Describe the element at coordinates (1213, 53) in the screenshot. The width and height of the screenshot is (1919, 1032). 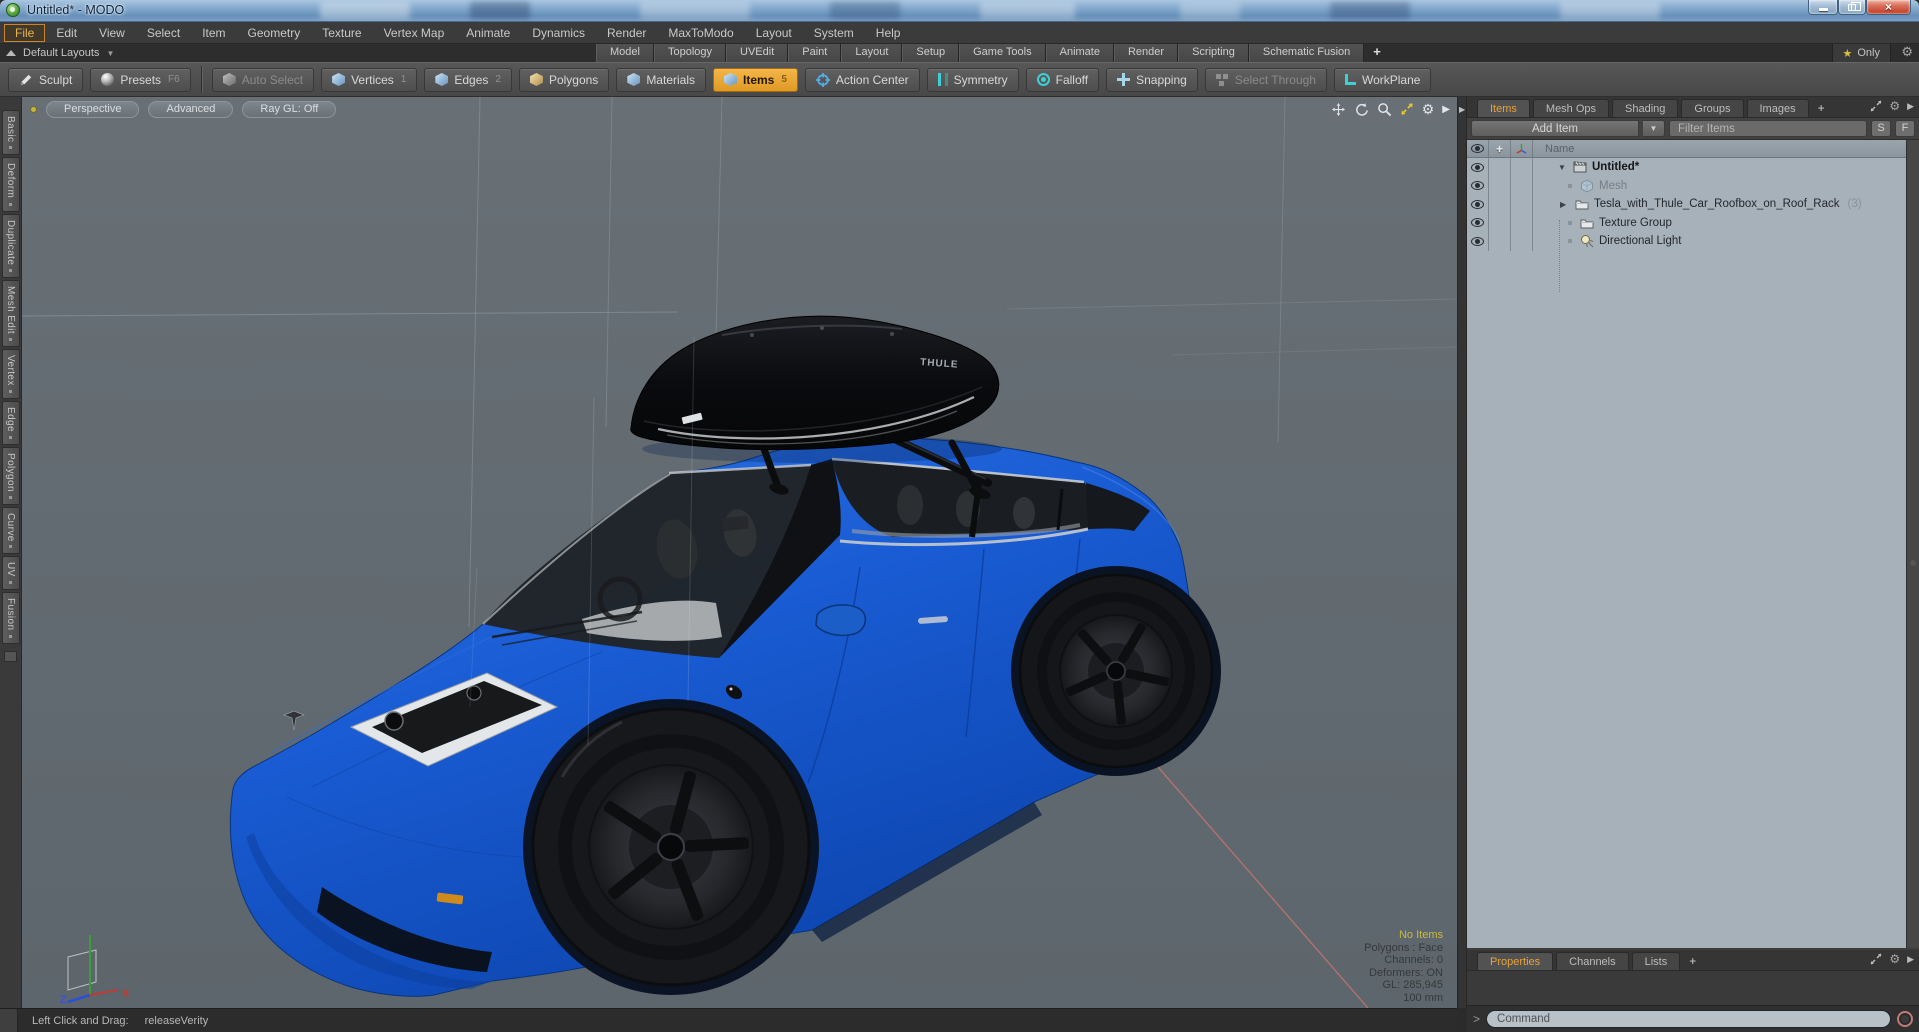
I see `workspace-tab-scripting: Scripting` at that location.